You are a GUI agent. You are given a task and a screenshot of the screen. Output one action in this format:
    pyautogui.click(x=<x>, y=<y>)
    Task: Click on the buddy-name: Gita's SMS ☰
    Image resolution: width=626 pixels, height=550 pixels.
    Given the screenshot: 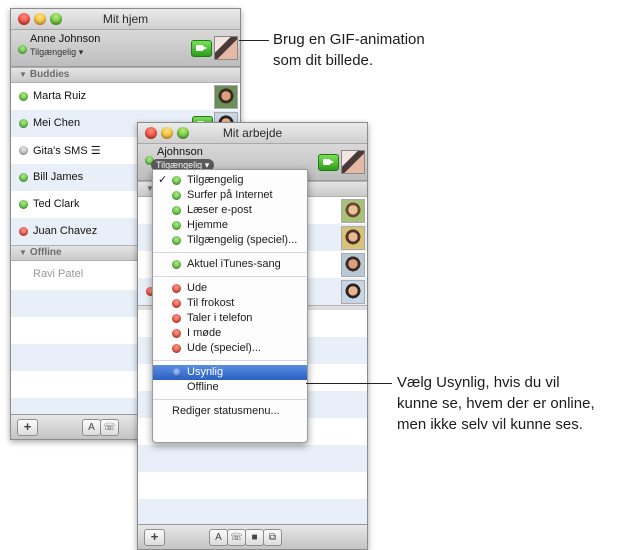 What is the action you would take?
    pyautogui.click(x=67, y=151)
    